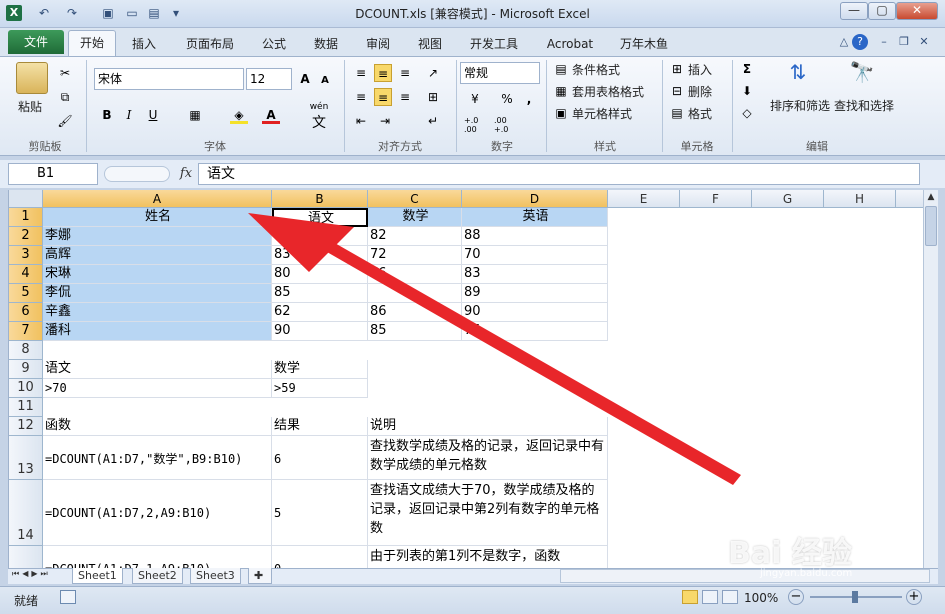 The image size is (945, 614). What do you see at coordinates (157, 557) in the screenshot?
I see `cell-a15: =DCOUNT(A1:D7,1,A9:B10)` at bounding box center [157, 557].